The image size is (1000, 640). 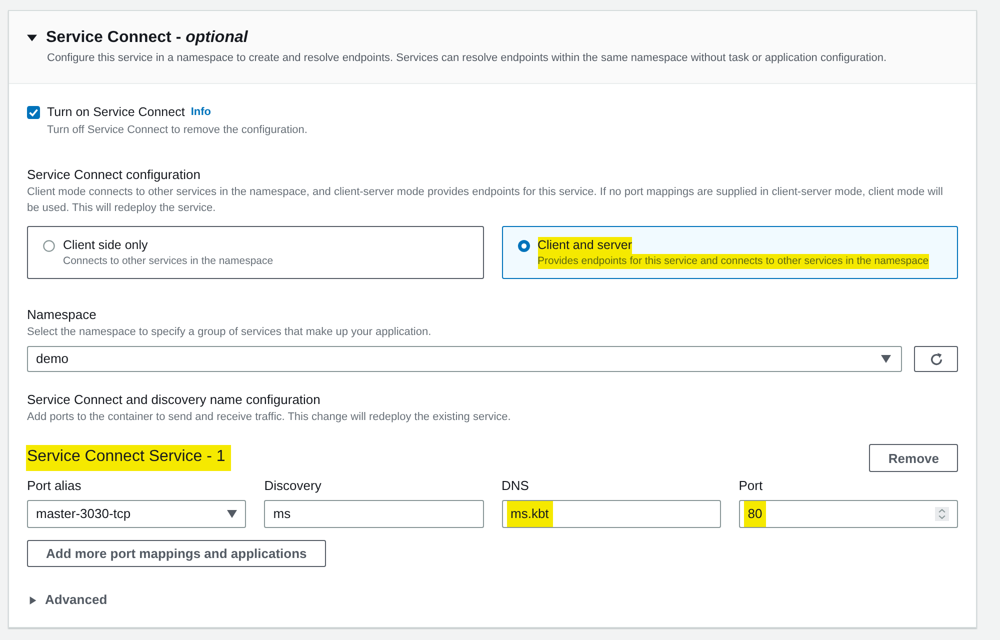 I want to click on field-label: Port alias, so click(x=54, y=486).